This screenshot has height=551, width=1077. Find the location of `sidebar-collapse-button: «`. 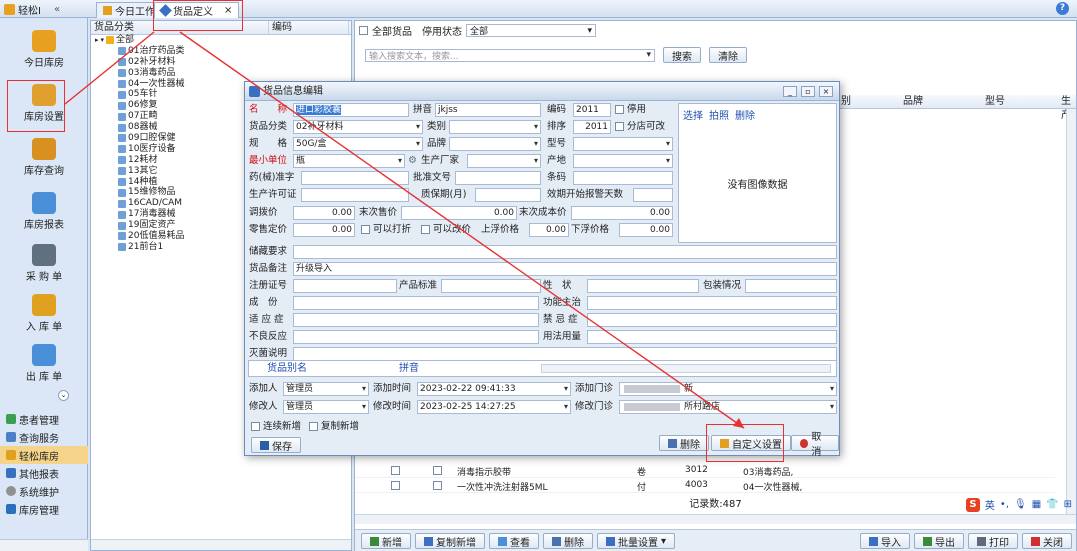

sidebar-collapse-button: « is located at coordinates (57, 9).